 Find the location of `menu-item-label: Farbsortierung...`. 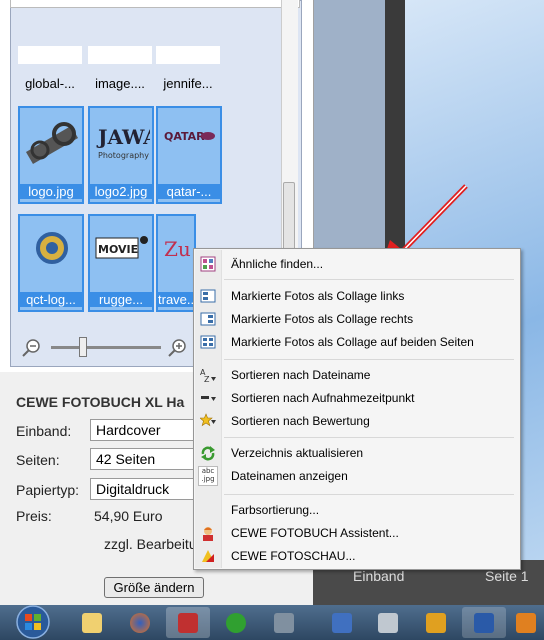

menu-item-label: Farbsortierung... is located at coordinates (275, 510).